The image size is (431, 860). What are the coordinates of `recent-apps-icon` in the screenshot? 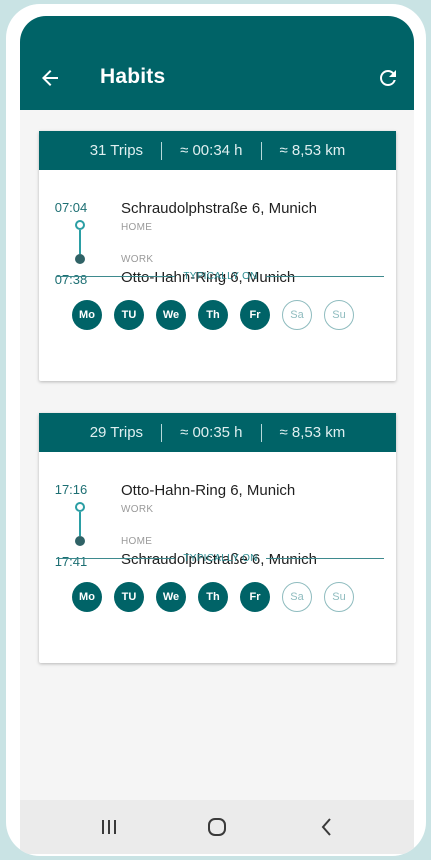 It's located at (109, 827).